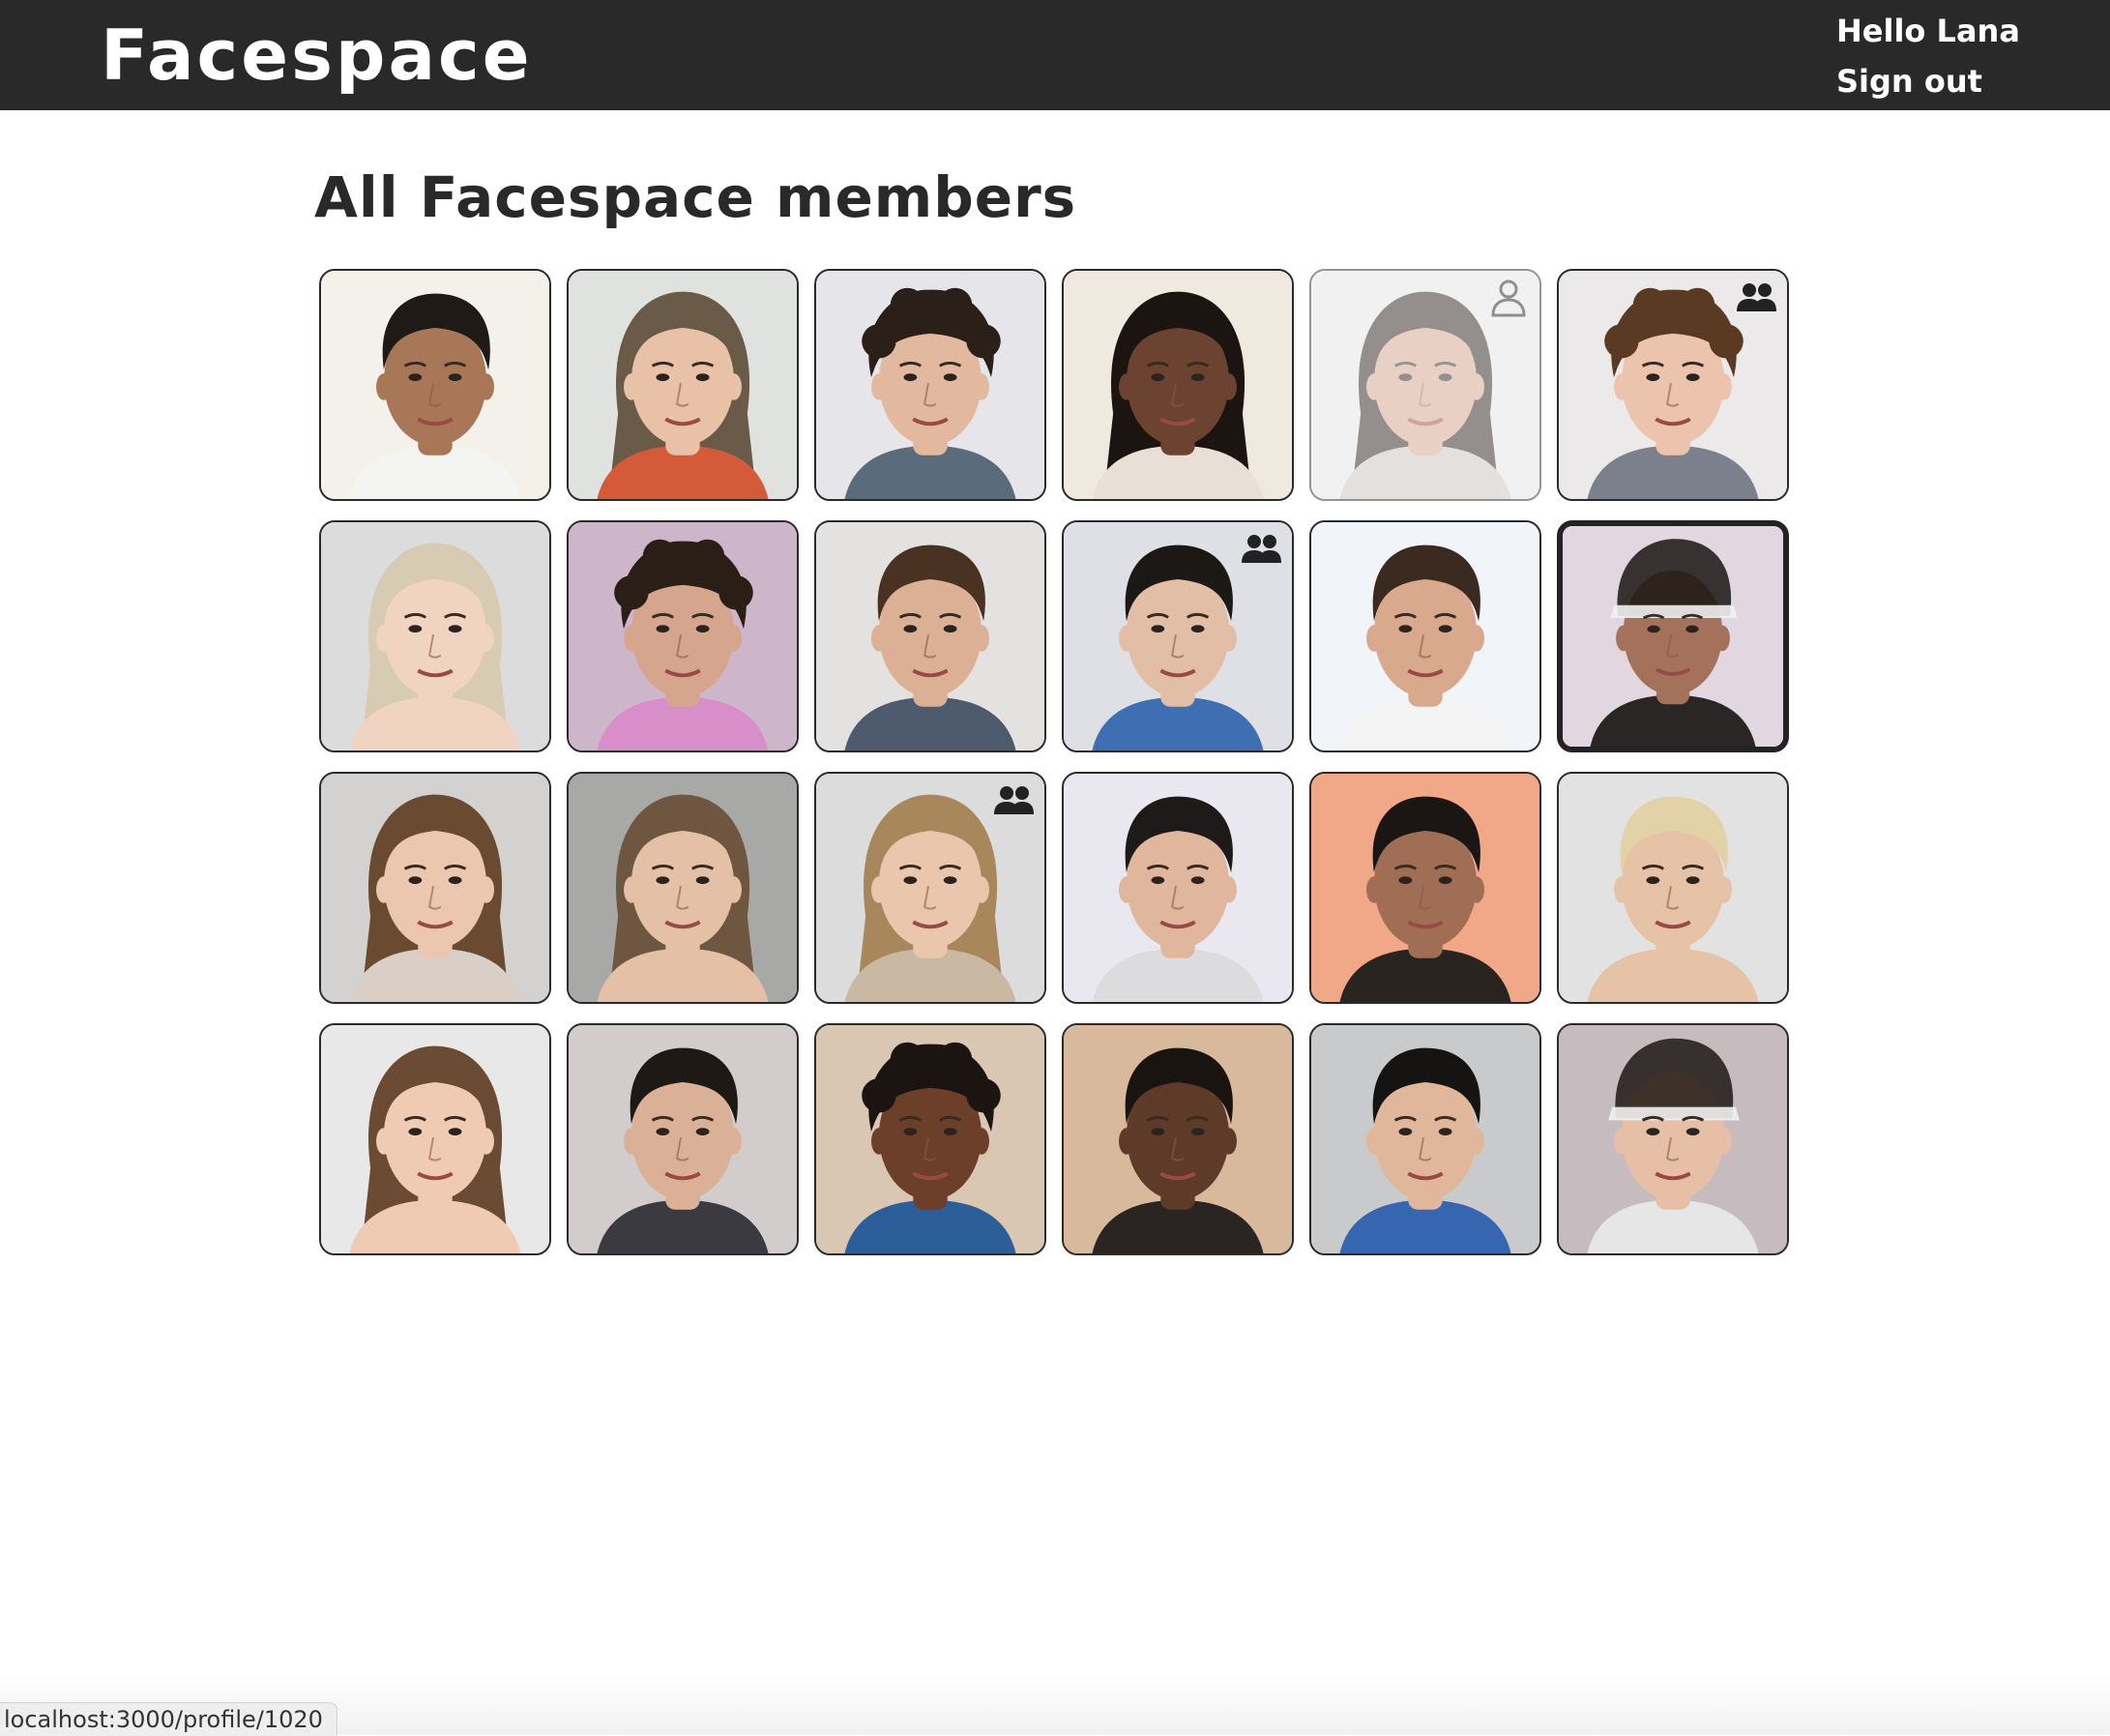 The height and width of the screenshot is (1736, 2110). I want to click on user-area: Hello Lana Sign out, so click(1952, 56).